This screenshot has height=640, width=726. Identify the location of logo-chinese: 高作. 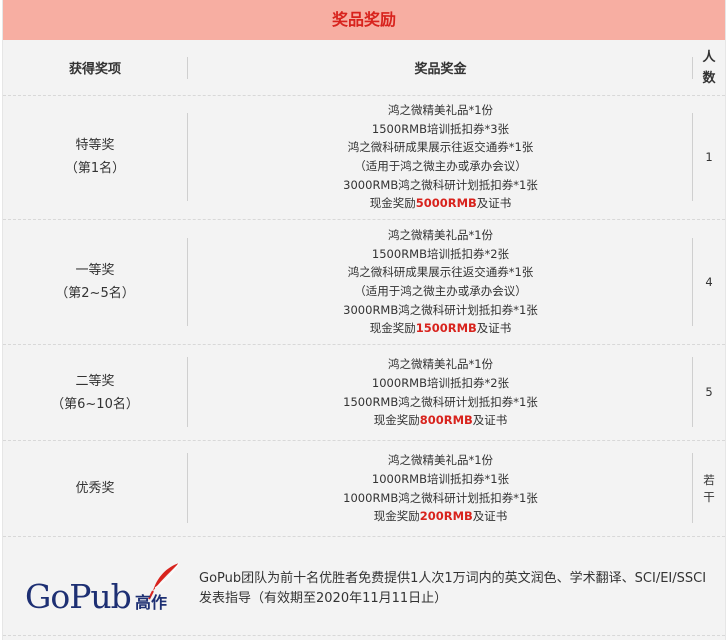
(151, 602).